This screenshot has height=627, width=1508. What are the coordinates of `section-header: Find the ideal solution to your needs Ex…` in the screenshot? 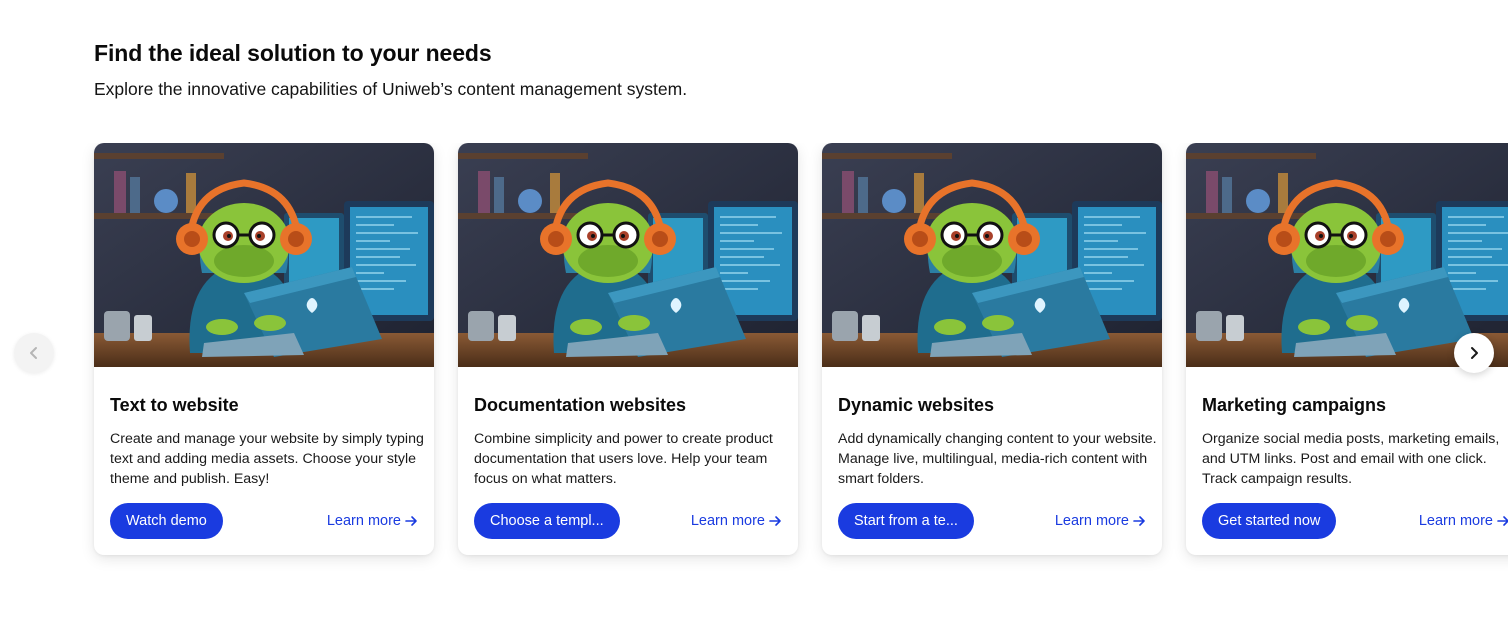 It's located at (390, 70).